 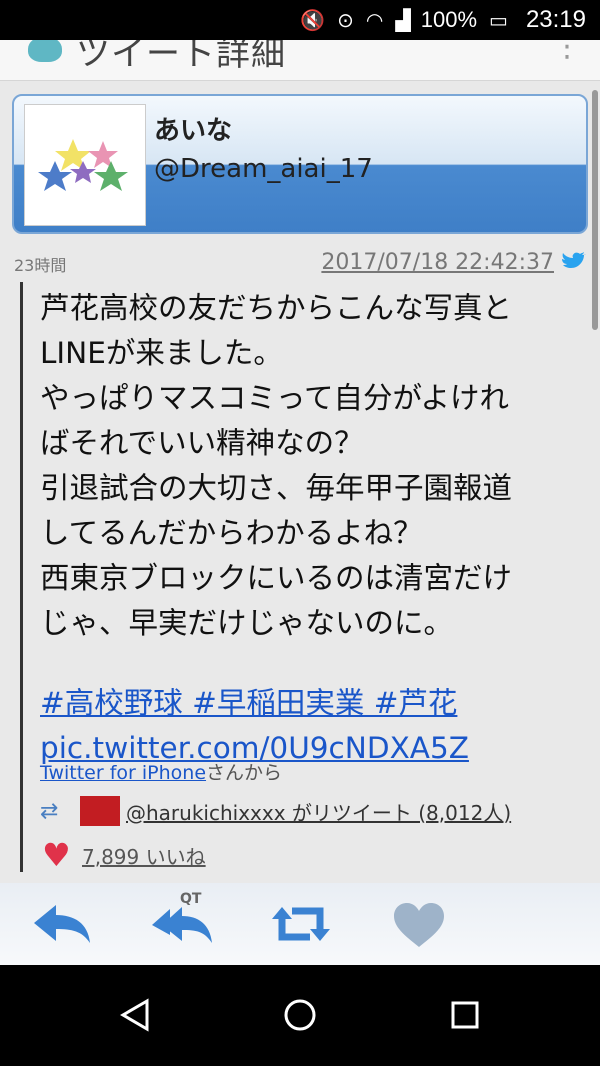 I want to click on hashtag-links: #高校野球 #早稲田実業 #芦花, so click(x=315, y=703).